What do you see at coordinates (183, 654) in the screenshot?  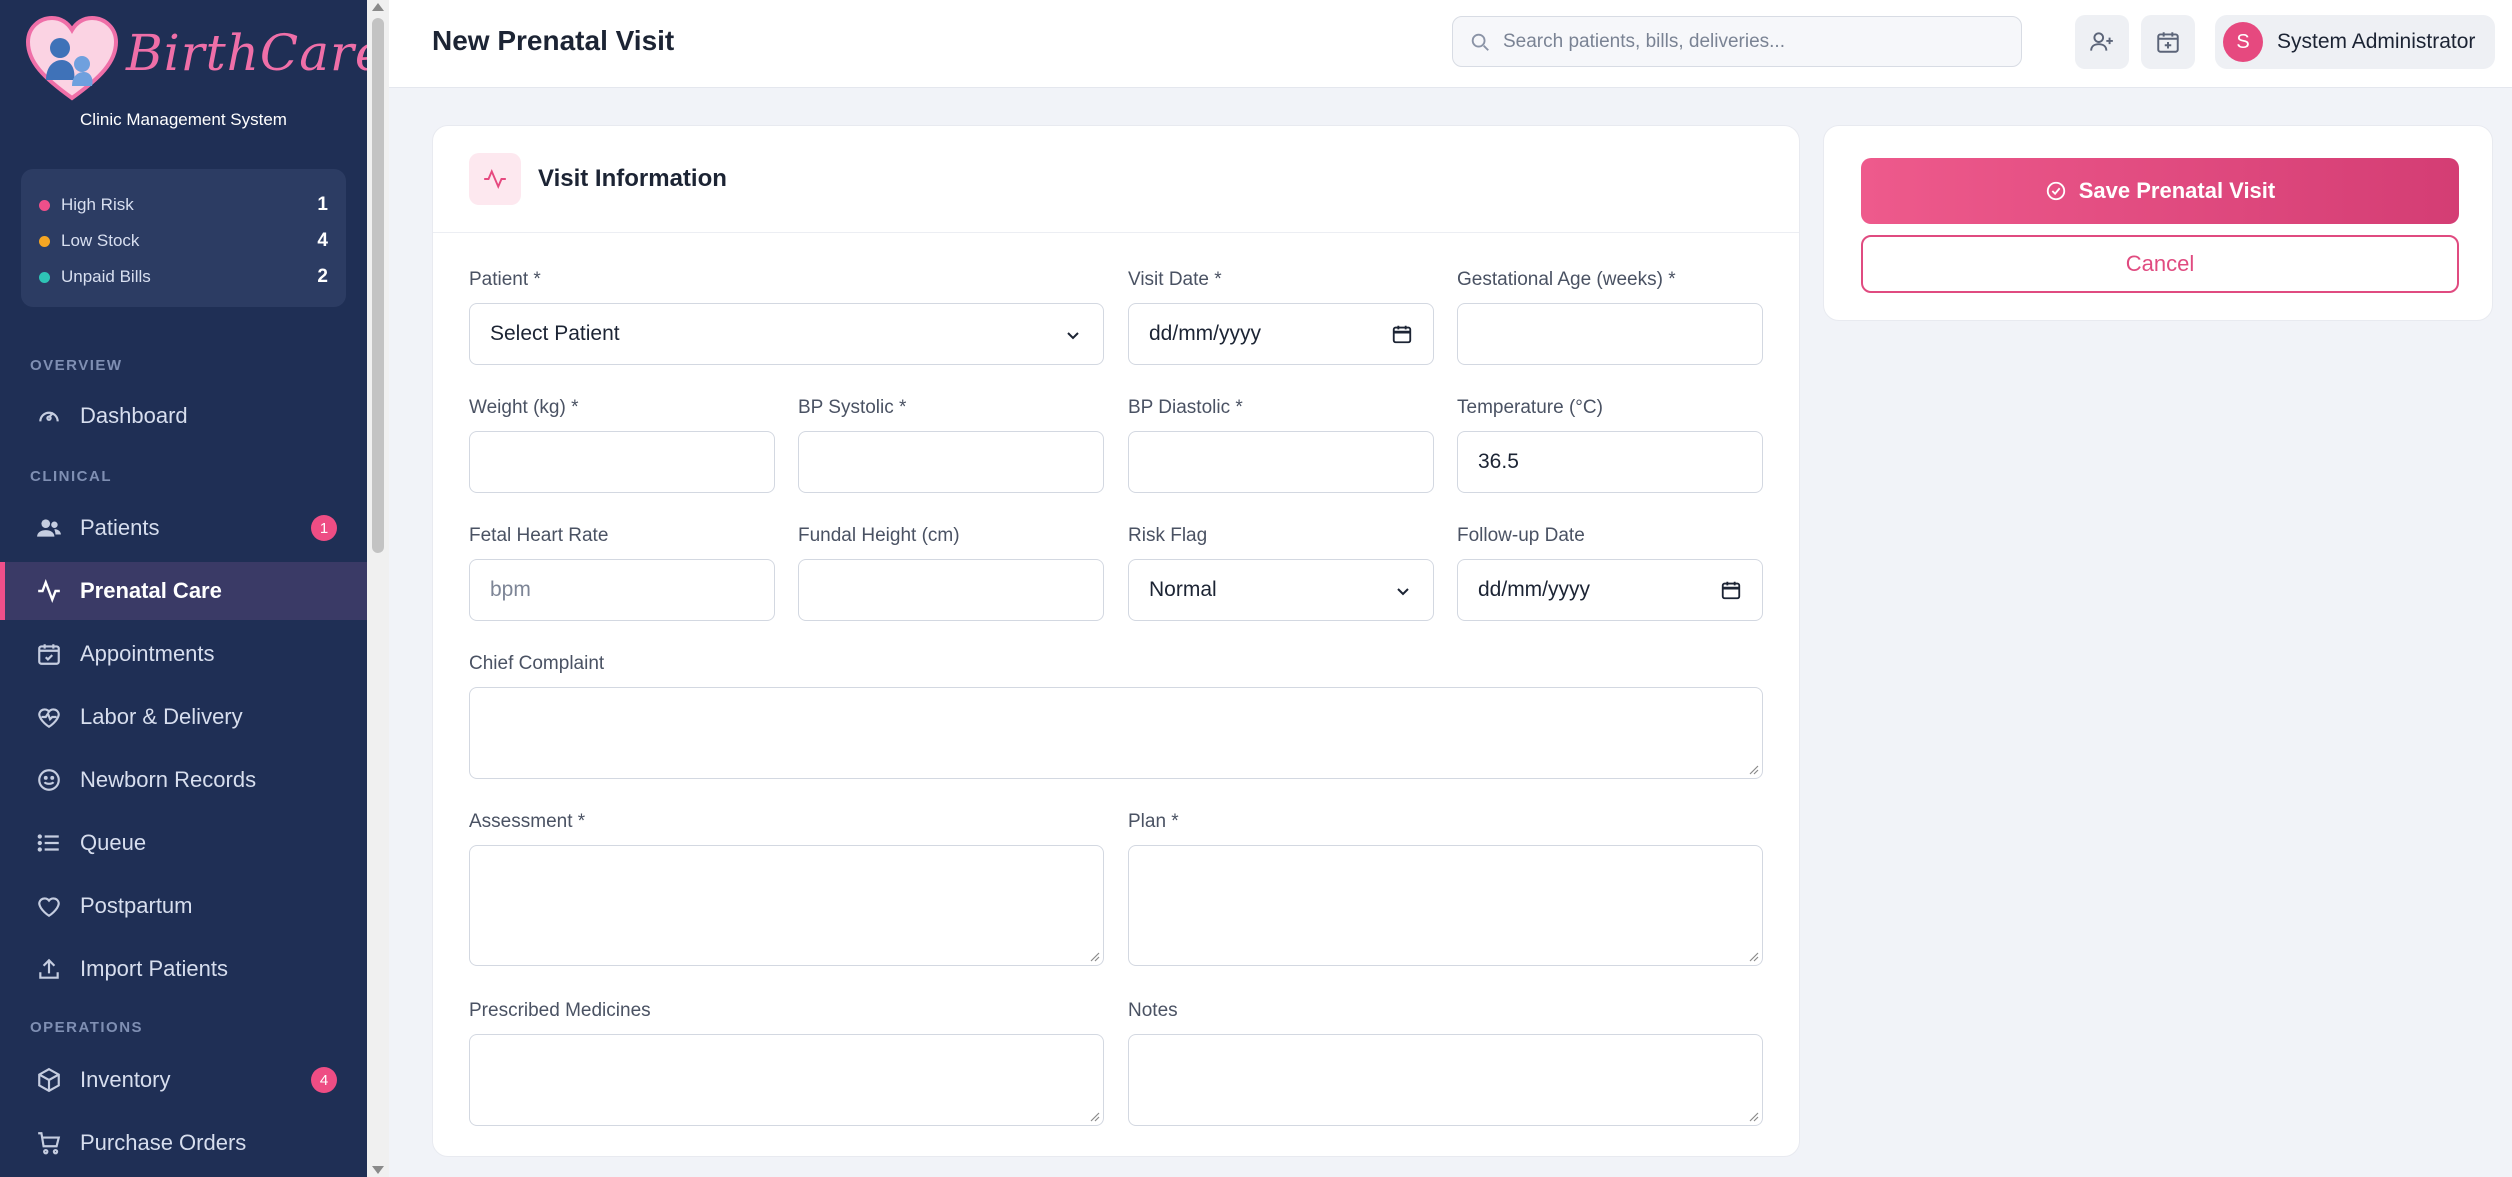 I see `sidebar-item-appointments: Appointments` at bounding box center [183, 654].